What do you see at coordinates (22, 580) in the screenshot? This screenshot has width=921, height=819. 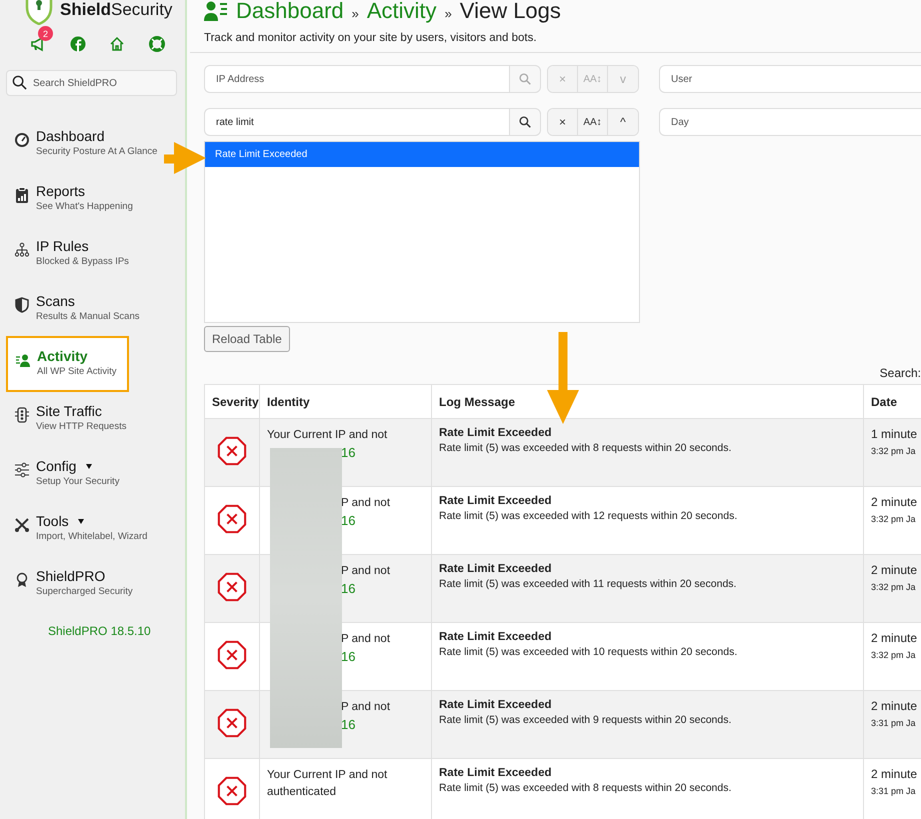 I see `award-icon` at bounding box center [22, 580].